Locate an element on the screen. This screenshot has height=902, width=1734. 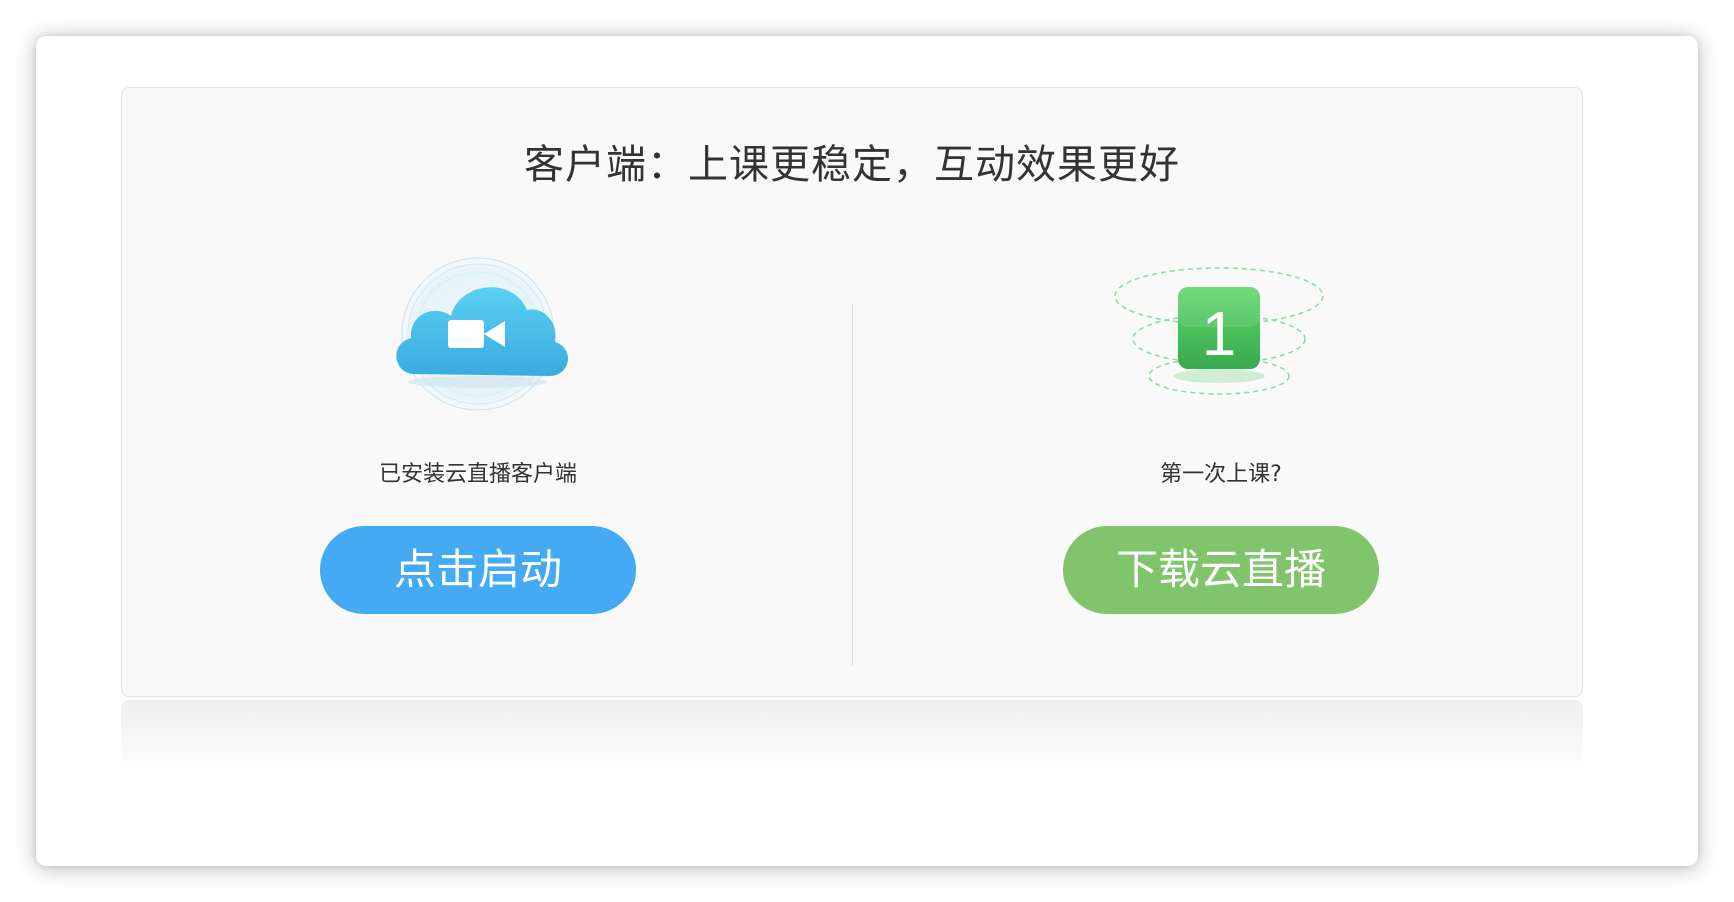
download-client-button: 下载云直播 is located at coordinates (1221, 570).